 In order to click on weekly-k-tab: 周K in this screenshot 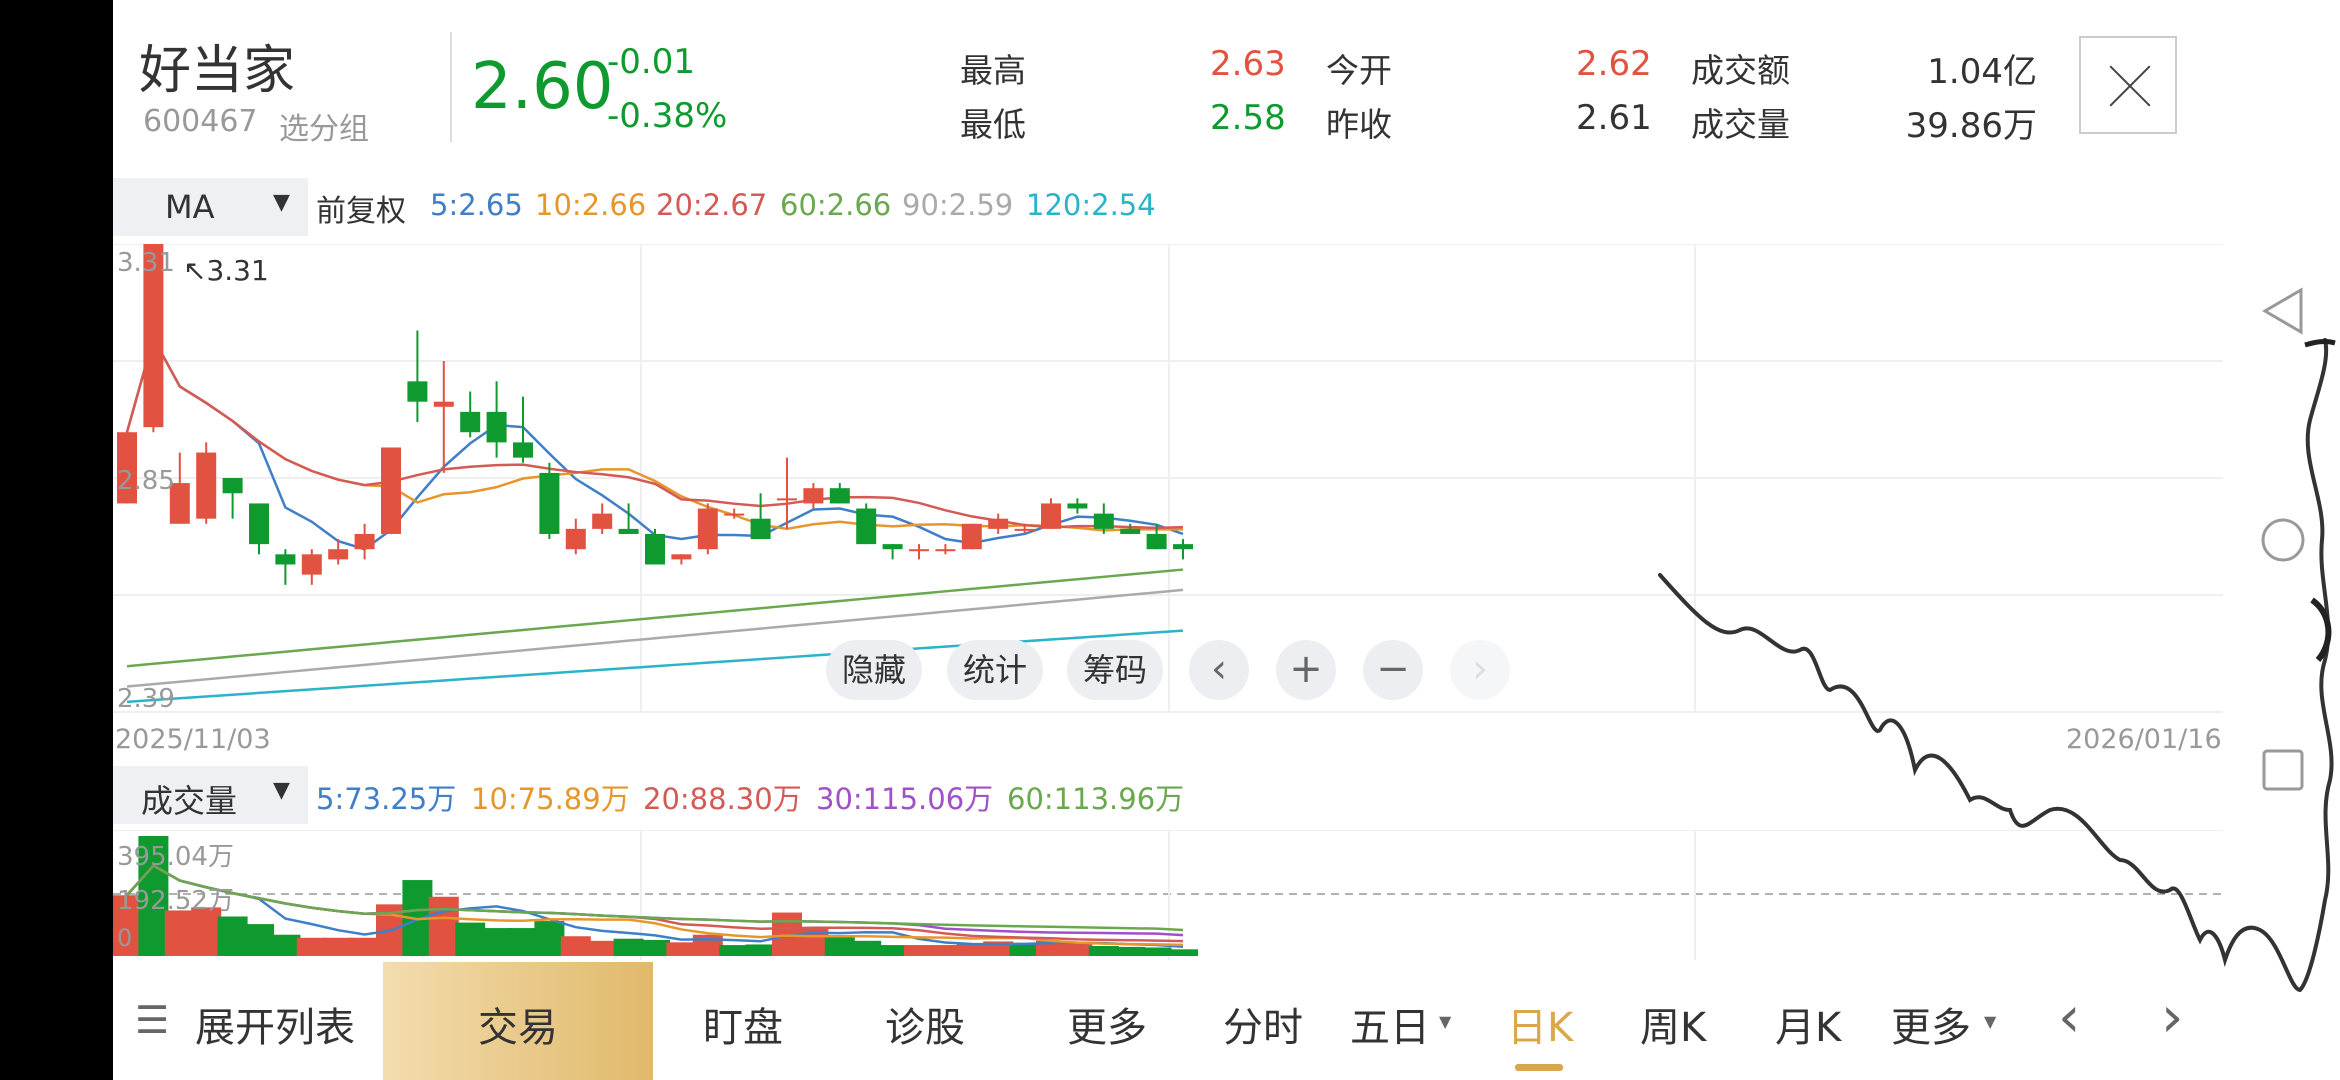, I will do `click(1673, 1024)`.